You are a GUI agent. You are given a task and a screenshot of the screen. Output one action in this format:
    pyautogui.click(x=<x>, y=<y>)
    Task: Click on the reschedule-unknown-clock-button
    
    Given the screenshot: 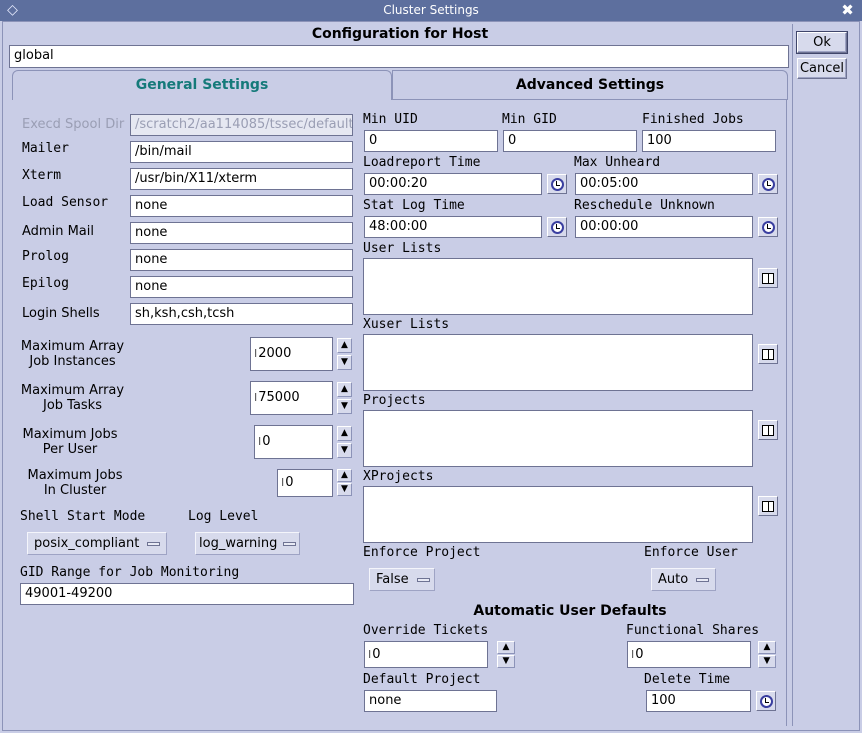 What is the action you would take?
    pyautogui.click(x=768, y=227)
    